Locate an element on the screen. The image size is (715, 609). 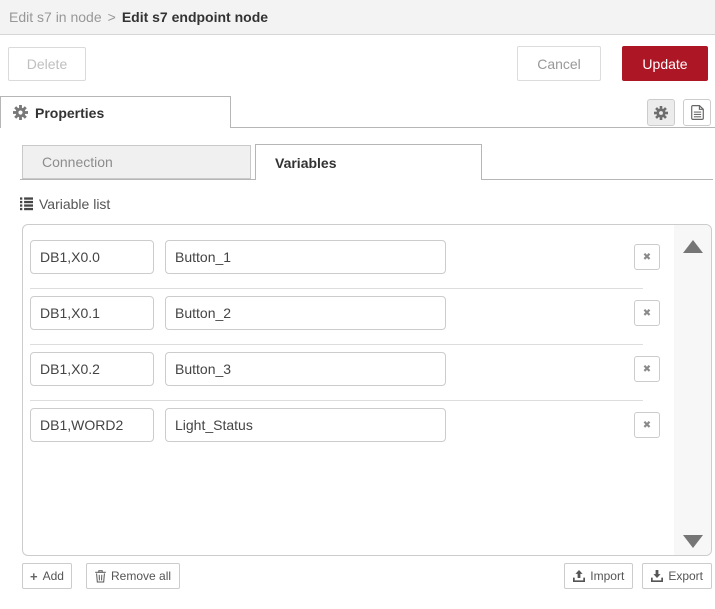
add-button: + Add is located at coordinates (47, 576).